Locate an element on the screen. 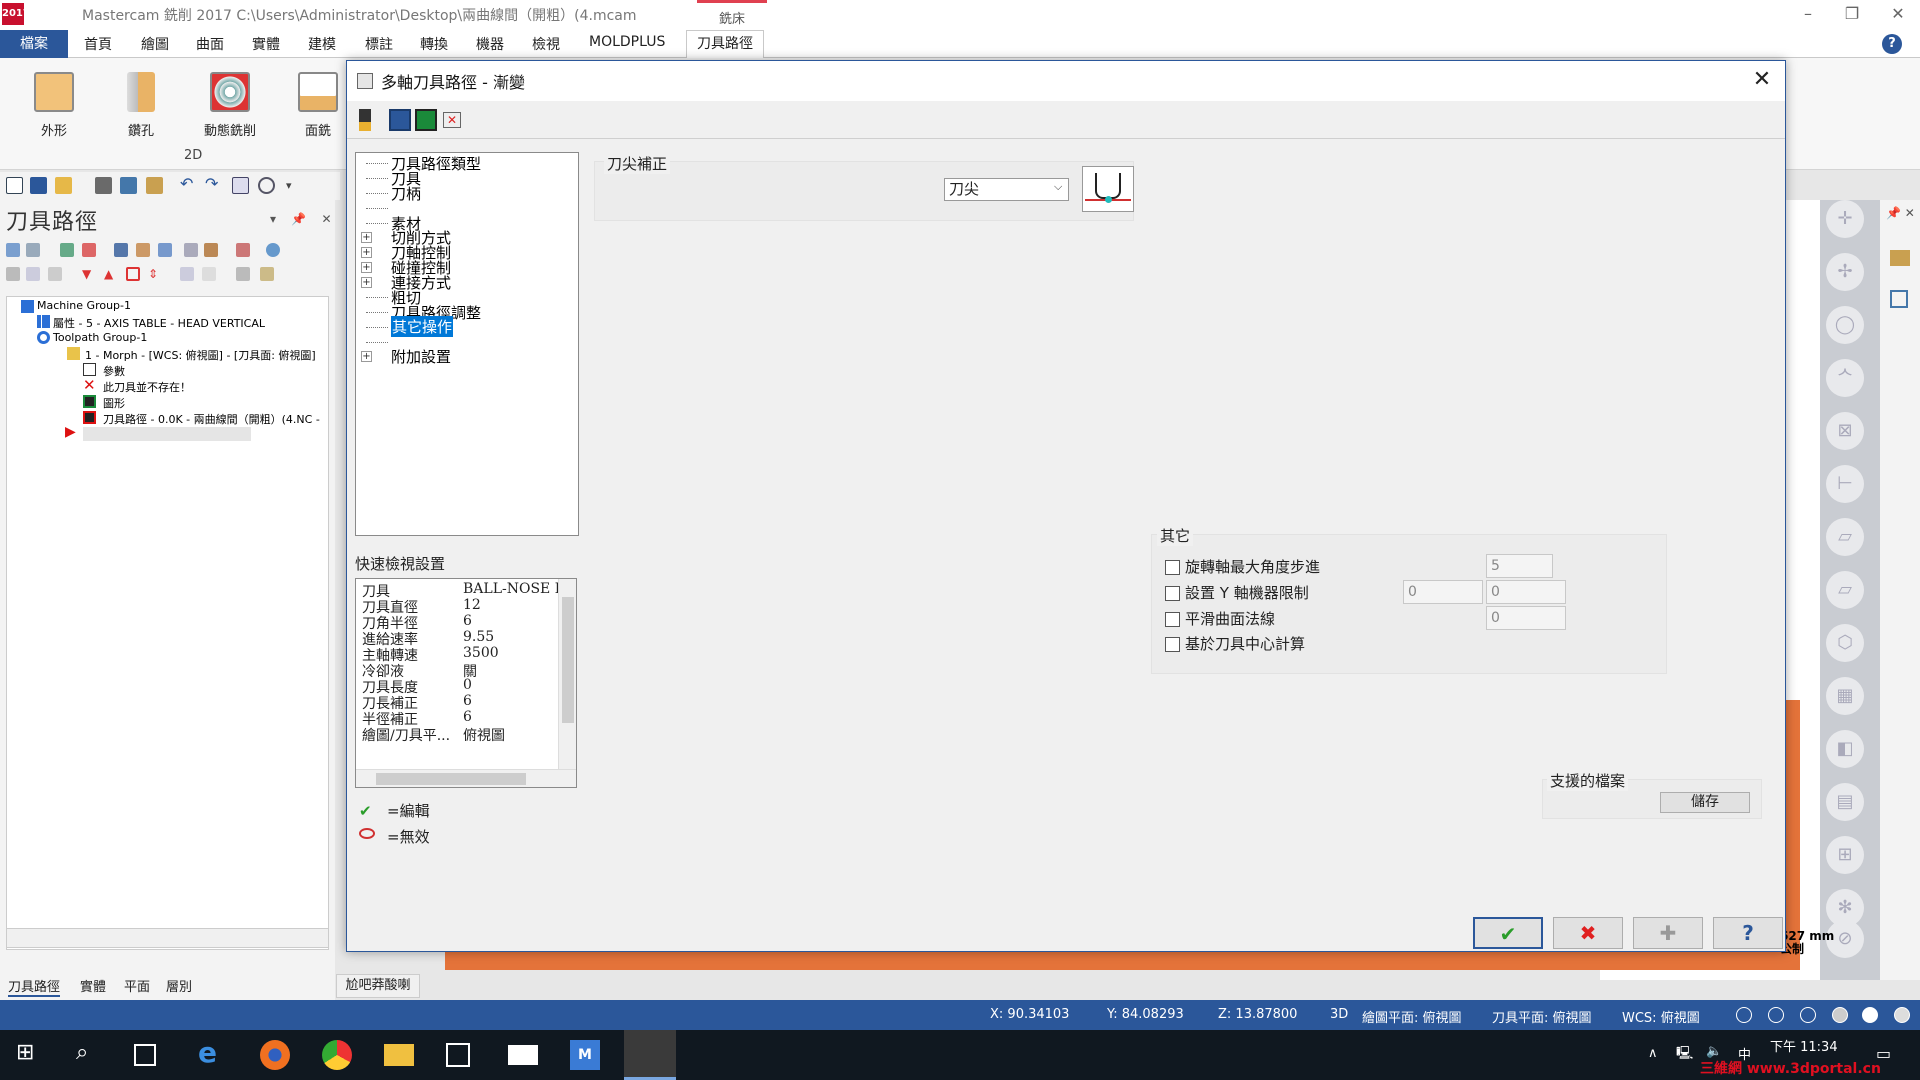 The image size is (1920, 1080). save-defaults-icon is located at coordinates (400, 120).